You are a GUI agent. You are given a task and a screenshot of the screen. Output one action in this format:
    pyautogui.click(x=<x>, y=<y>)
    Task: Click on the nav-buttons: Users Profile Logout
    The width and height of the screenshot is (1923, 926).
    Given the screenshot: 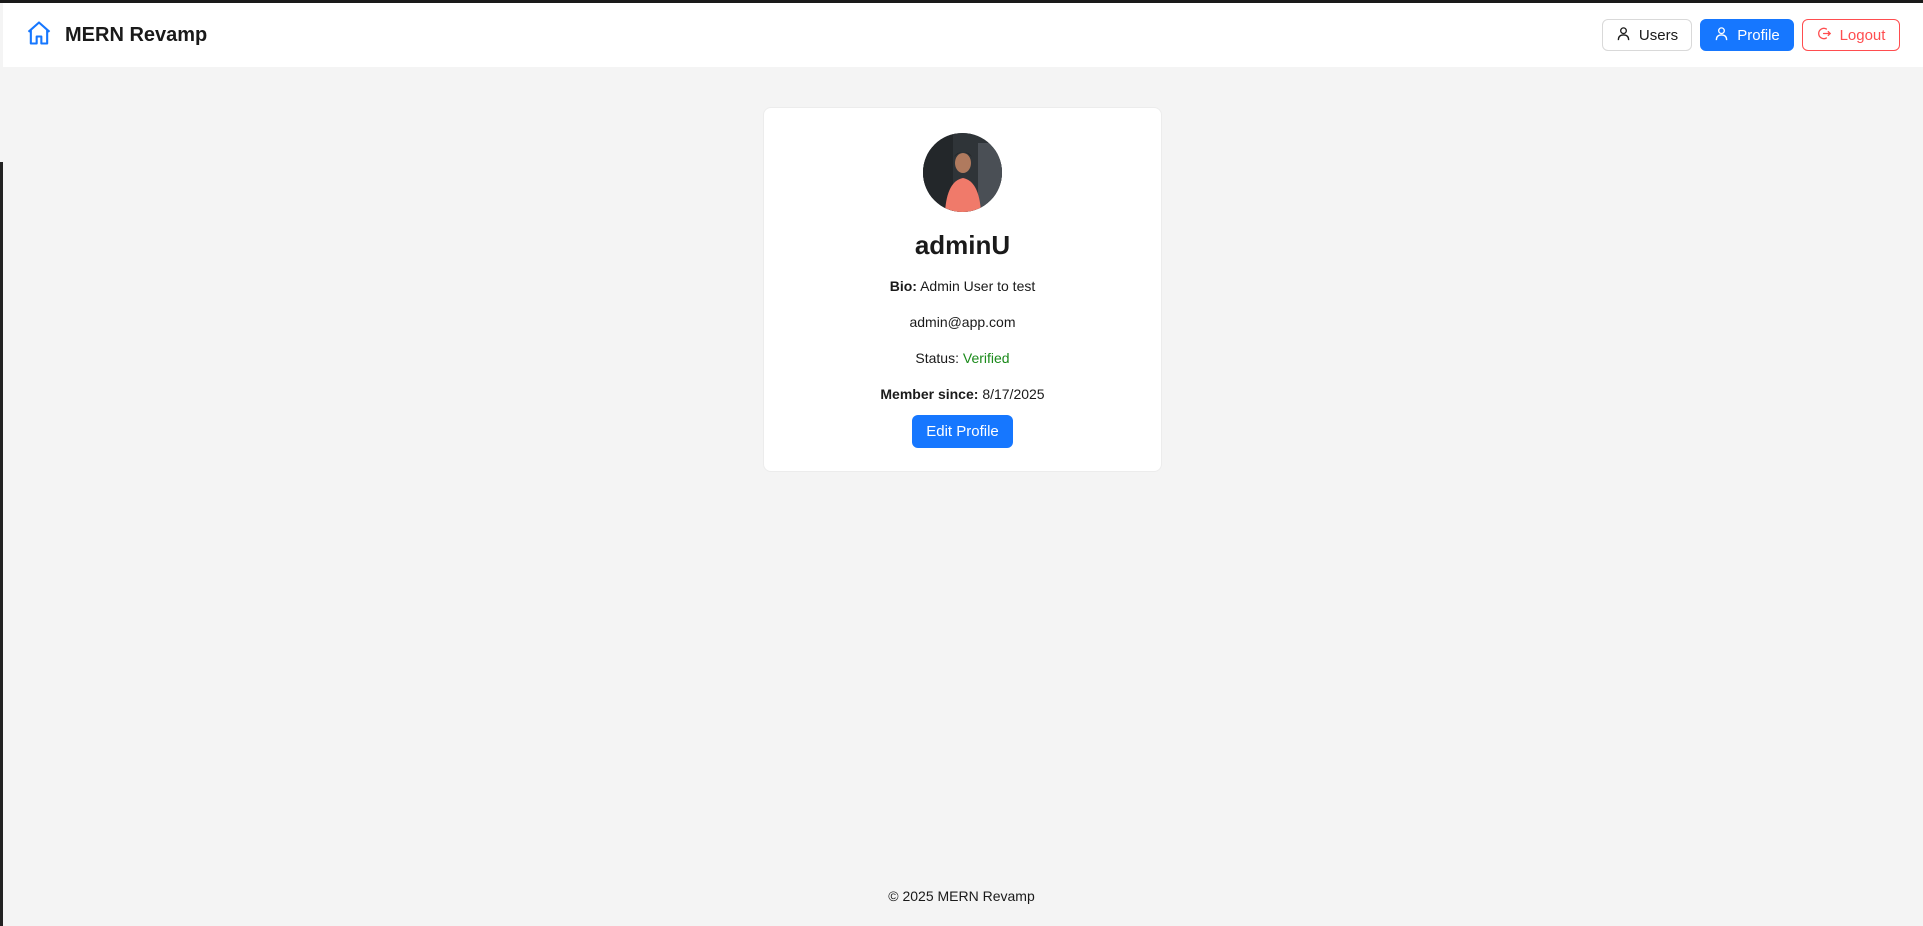 What is the action you would take?
    pyautogui.click(x=1751, y=35)
    